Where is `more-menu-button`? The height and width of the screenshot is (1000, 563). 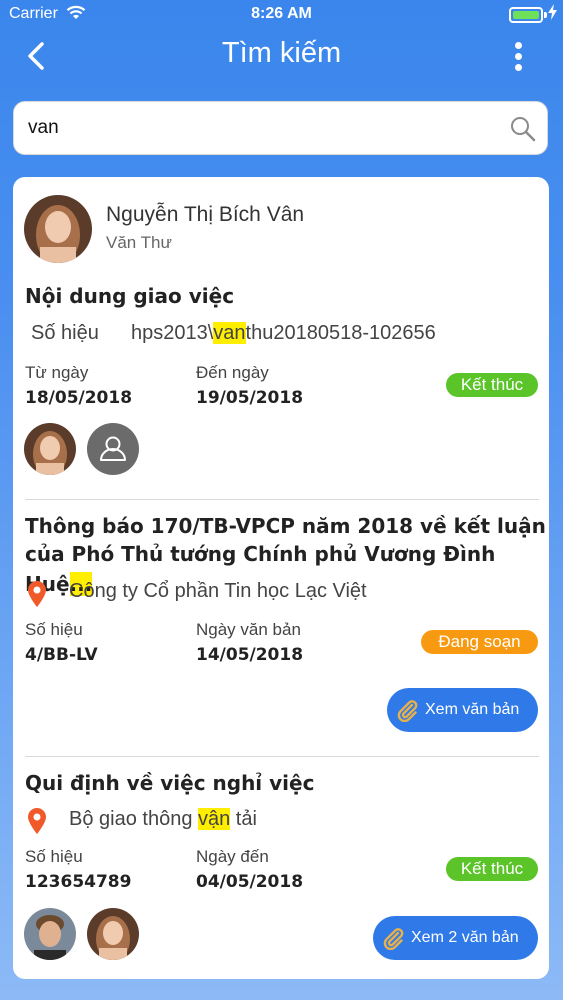 more-menu-button is located at coordinates (519, 58).